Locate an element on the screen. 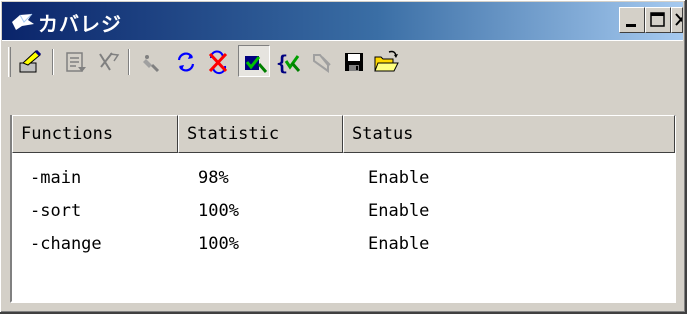 The height and width of the screenshot is (329, 689). function-enable-button: { is located at coordinates (288, 61).